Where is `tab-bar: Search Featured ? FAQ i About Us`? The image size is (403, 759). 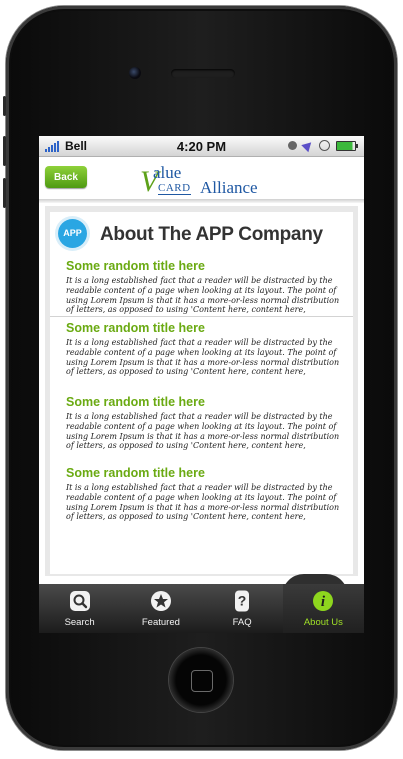 tab-bar: Search Featured ? FAQ i About Us is located at coordinates (201, 608).